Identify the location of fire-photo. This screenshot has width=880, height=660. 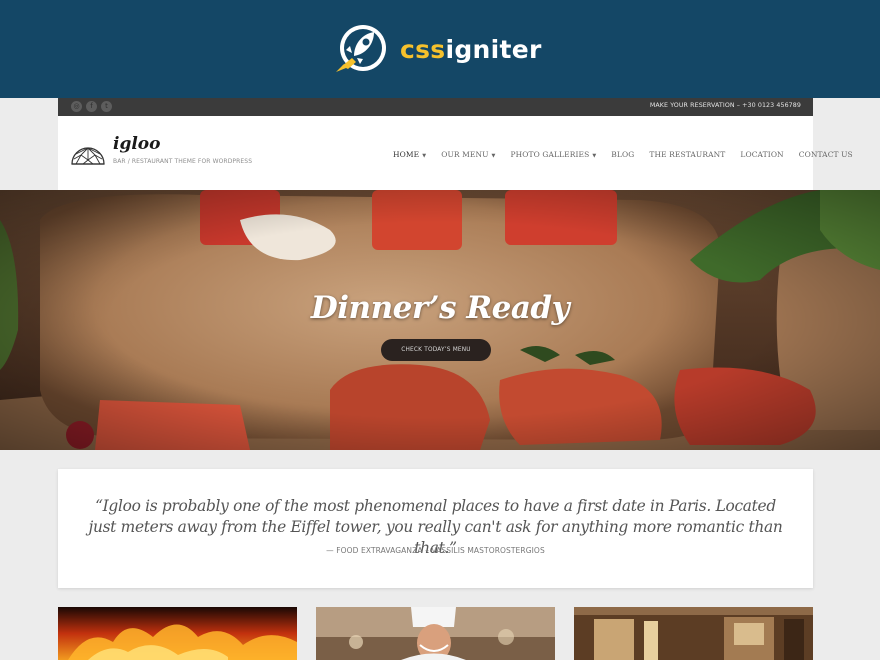
(177, 633).